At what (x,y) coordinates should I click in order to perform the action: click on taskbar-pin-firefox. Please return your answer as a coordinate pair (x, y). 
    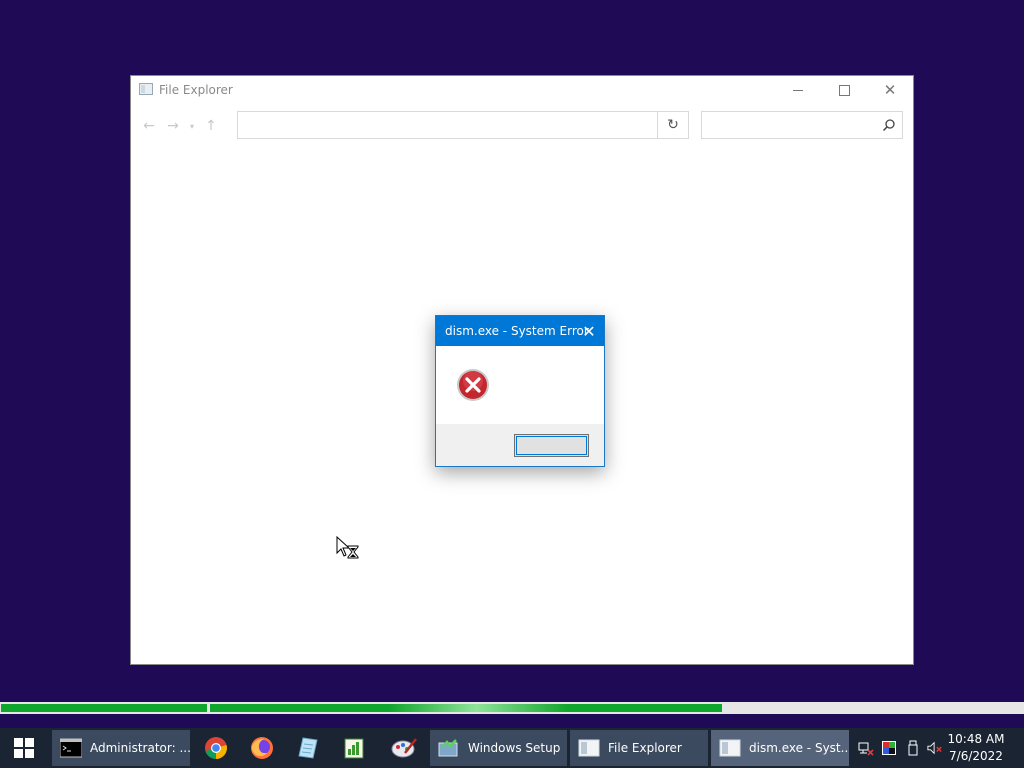
    Looking at the image, I should click on (262, 748).